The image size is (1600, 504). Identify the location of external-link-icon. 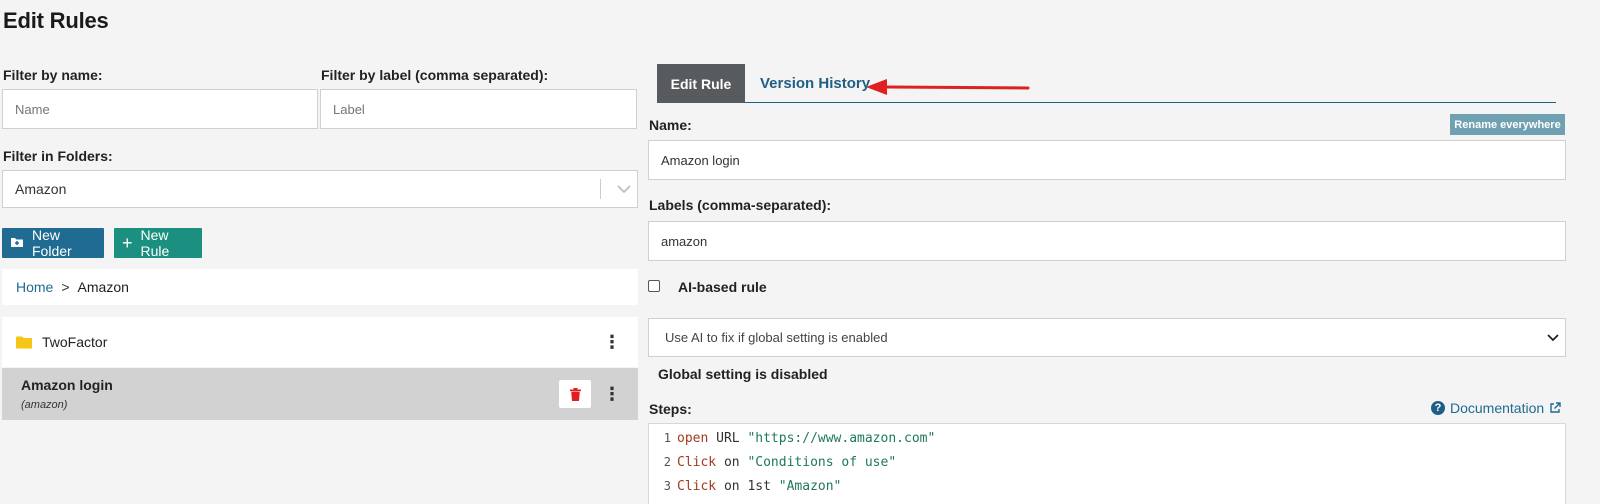
(1555, 408).